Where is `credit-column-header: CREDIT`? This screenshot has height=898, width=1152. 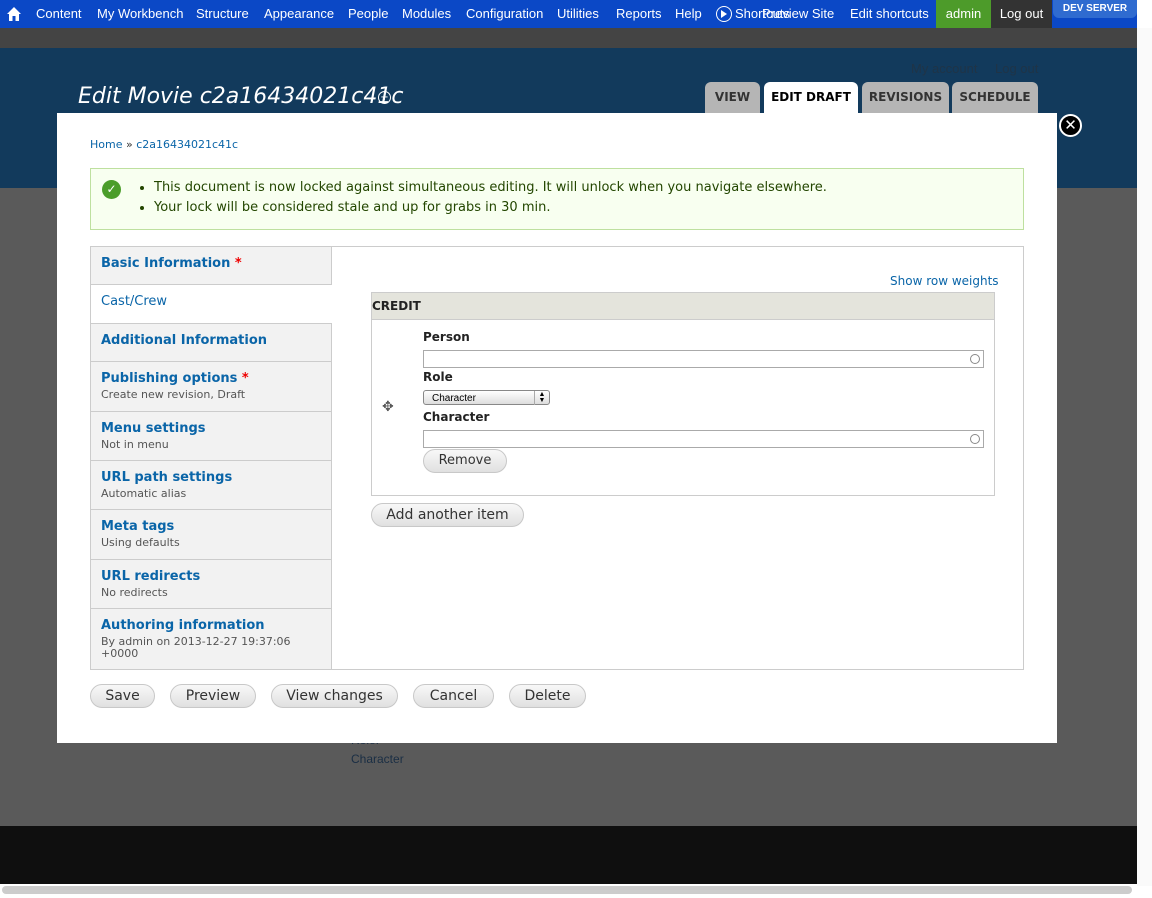
credit-column-header: CREDIT is located at coordinates (396, 306).